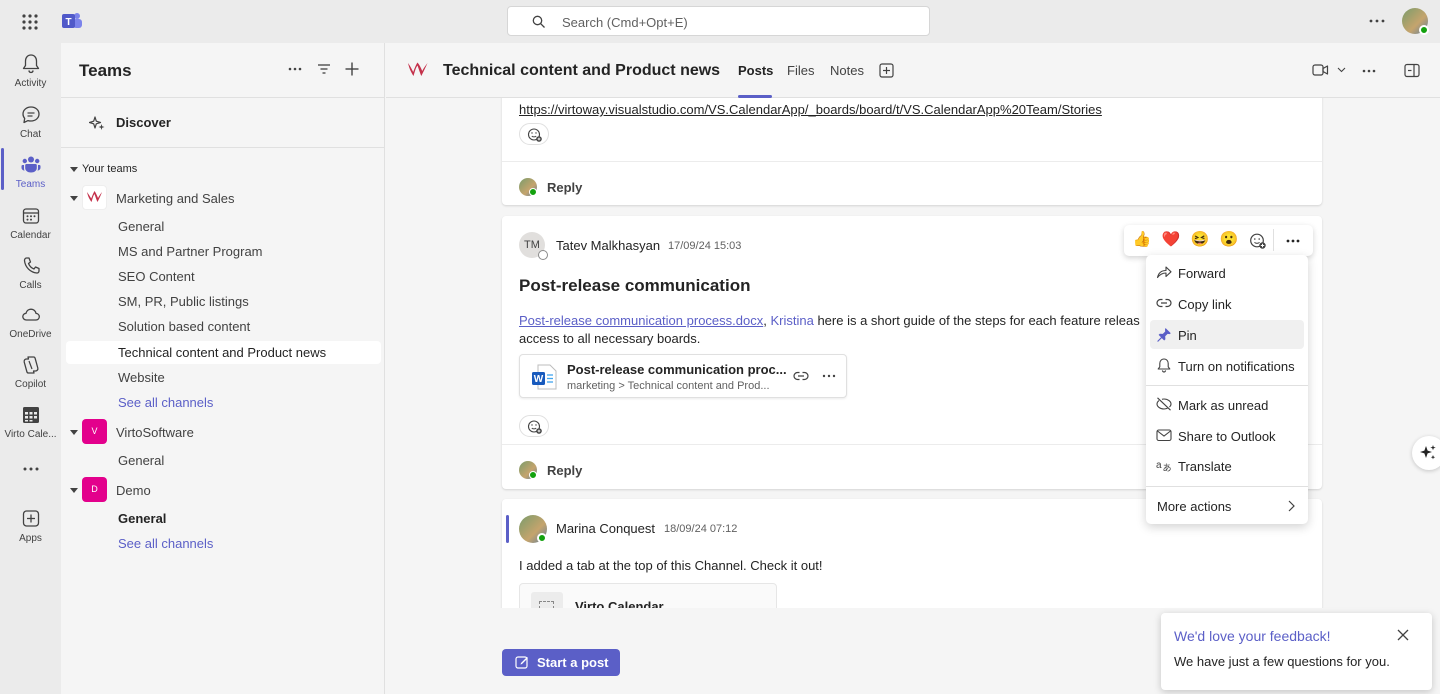 The height and width of the screenshot is (694, 1440). What do you see at coordinates (223, 432) in the screenshot?
I see `team-virtosoftware: V VirtoSoftware` at bounding box center [223, 432].